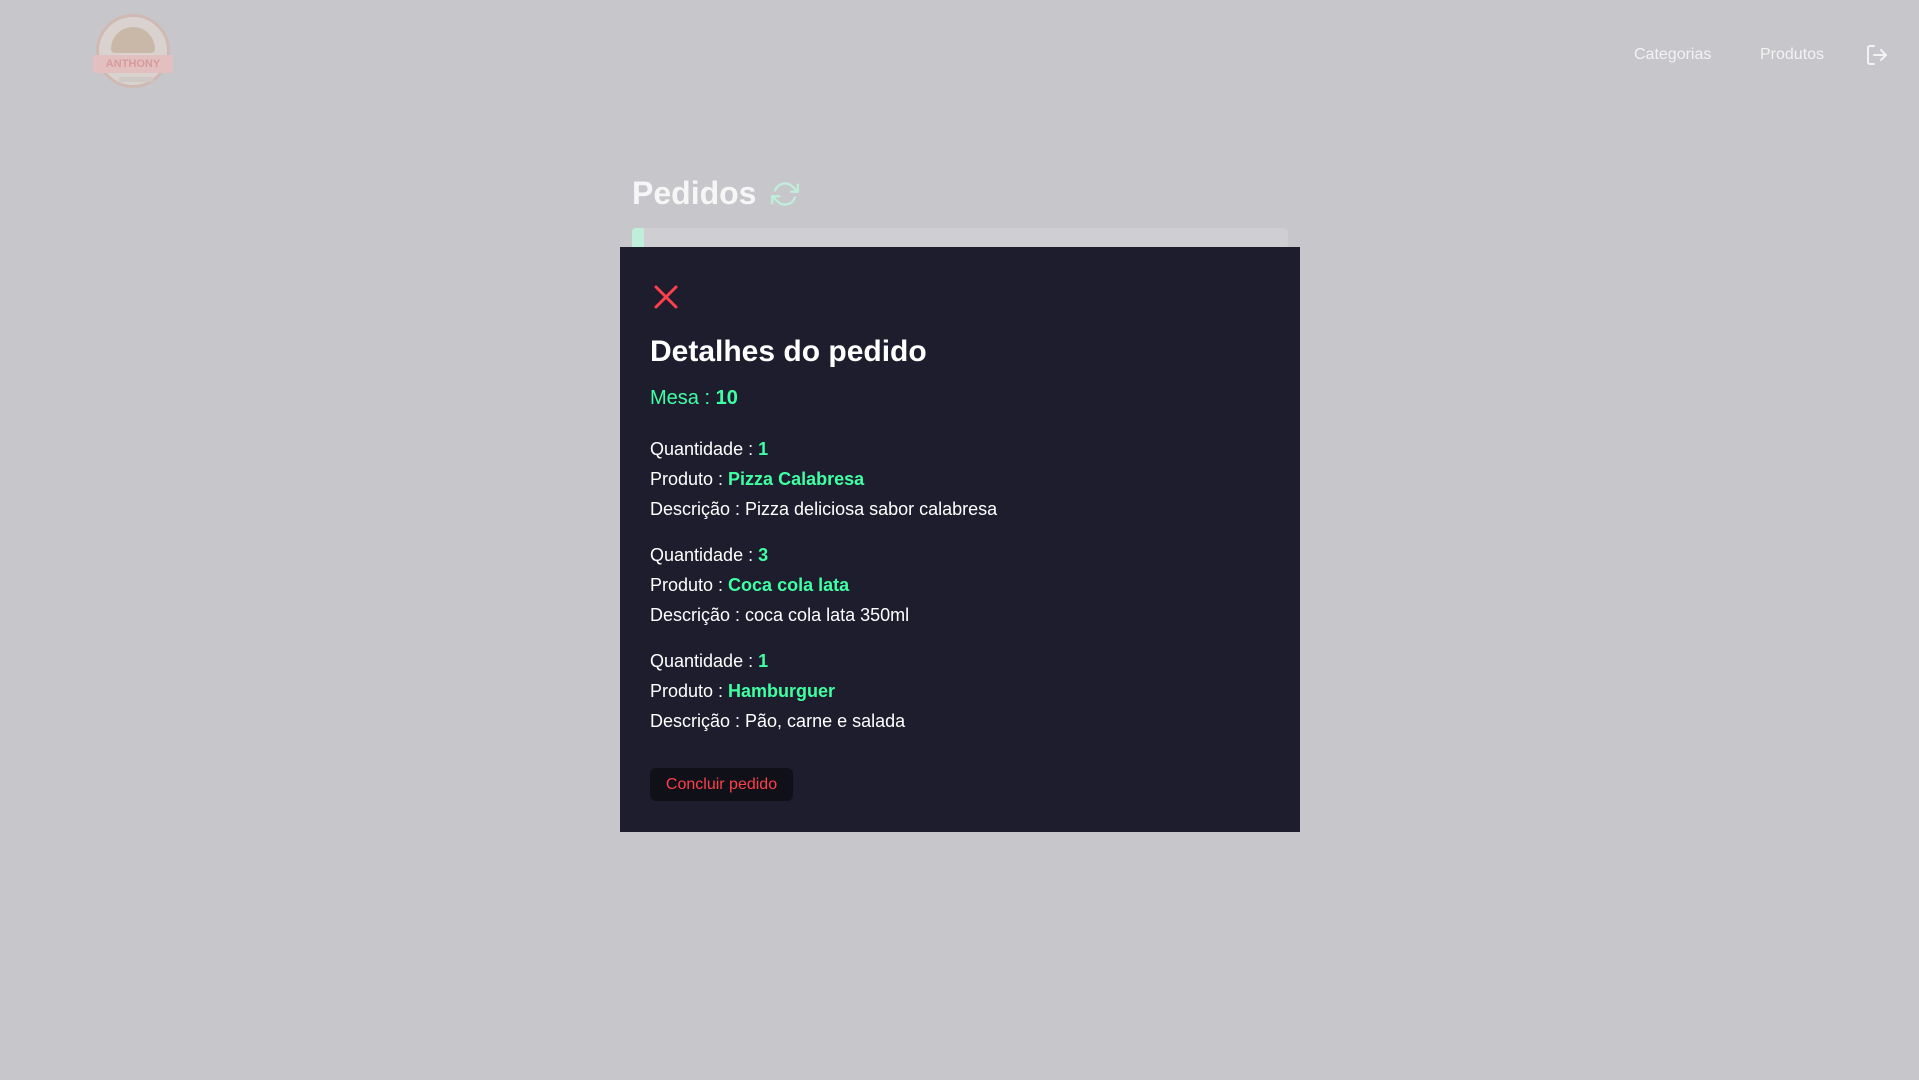 The image size is (1919, 1080). What do you see at coordinates (960, 555) in the screenshot?
I see `item-quantity: Quantidade : 3` at bounding box center [960, 555].